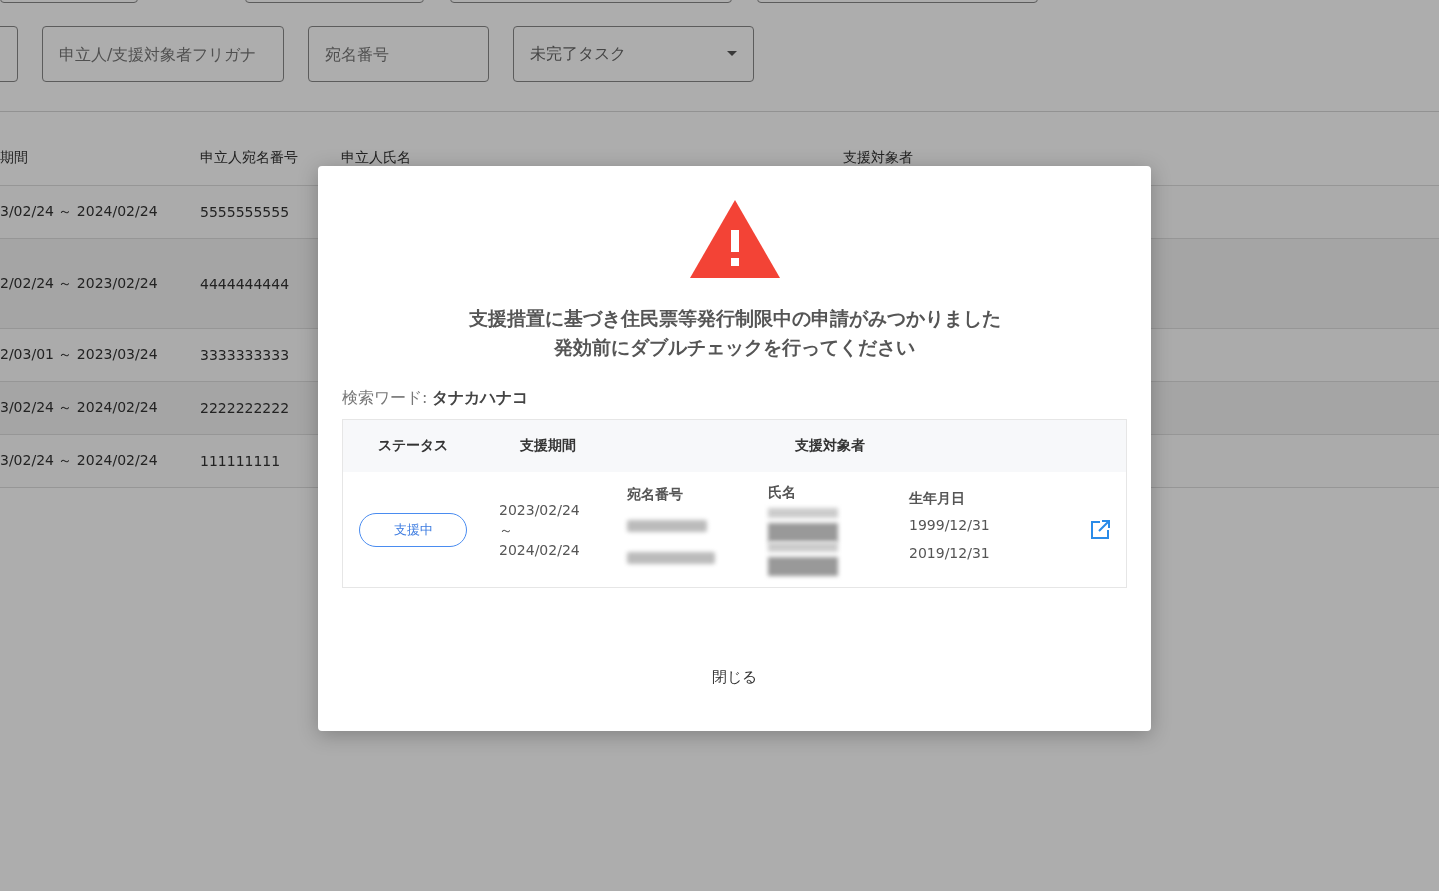 The image size is (1439, 891). What do you see at coordinates (245, 355) in the screenshot?
I see `table-cell-text: 3333333333` at bounding box center [245, 355].